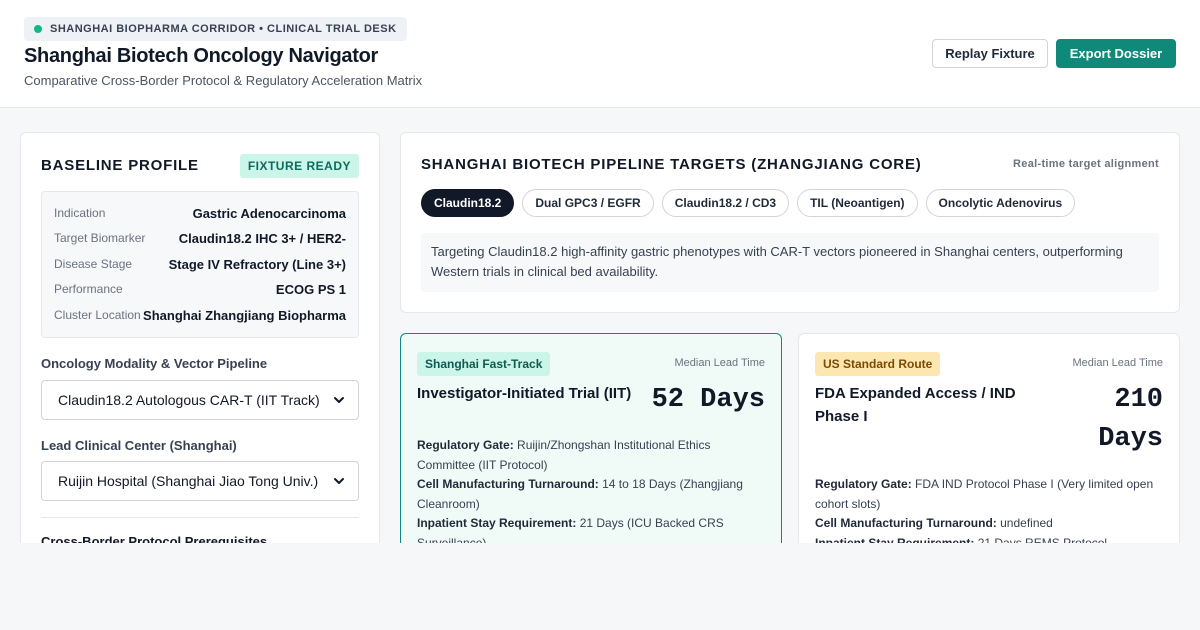  I want to click on profile-value: Stage IV Refractory (Line 3+), so click(257, 264).